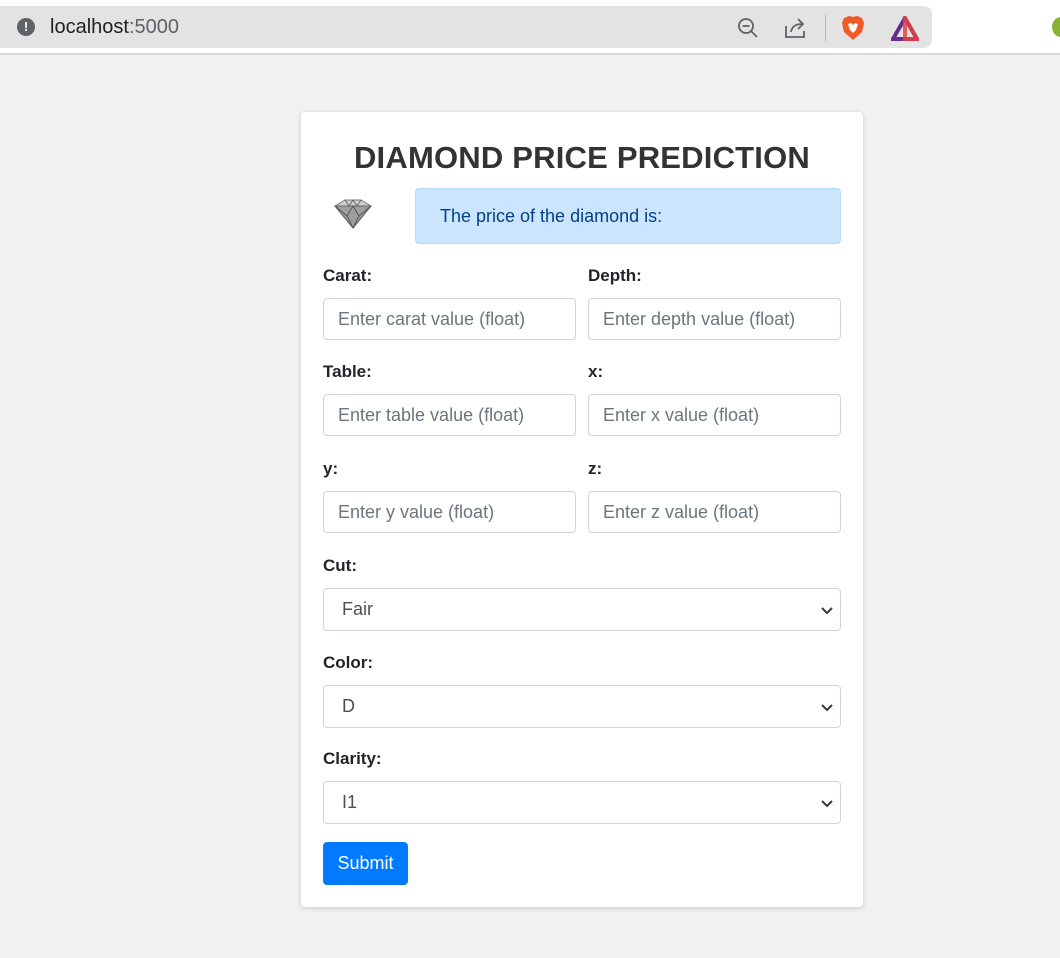  Describe the element at coordinates (714, 415) in the screenshot. I see `x-input` at that location.